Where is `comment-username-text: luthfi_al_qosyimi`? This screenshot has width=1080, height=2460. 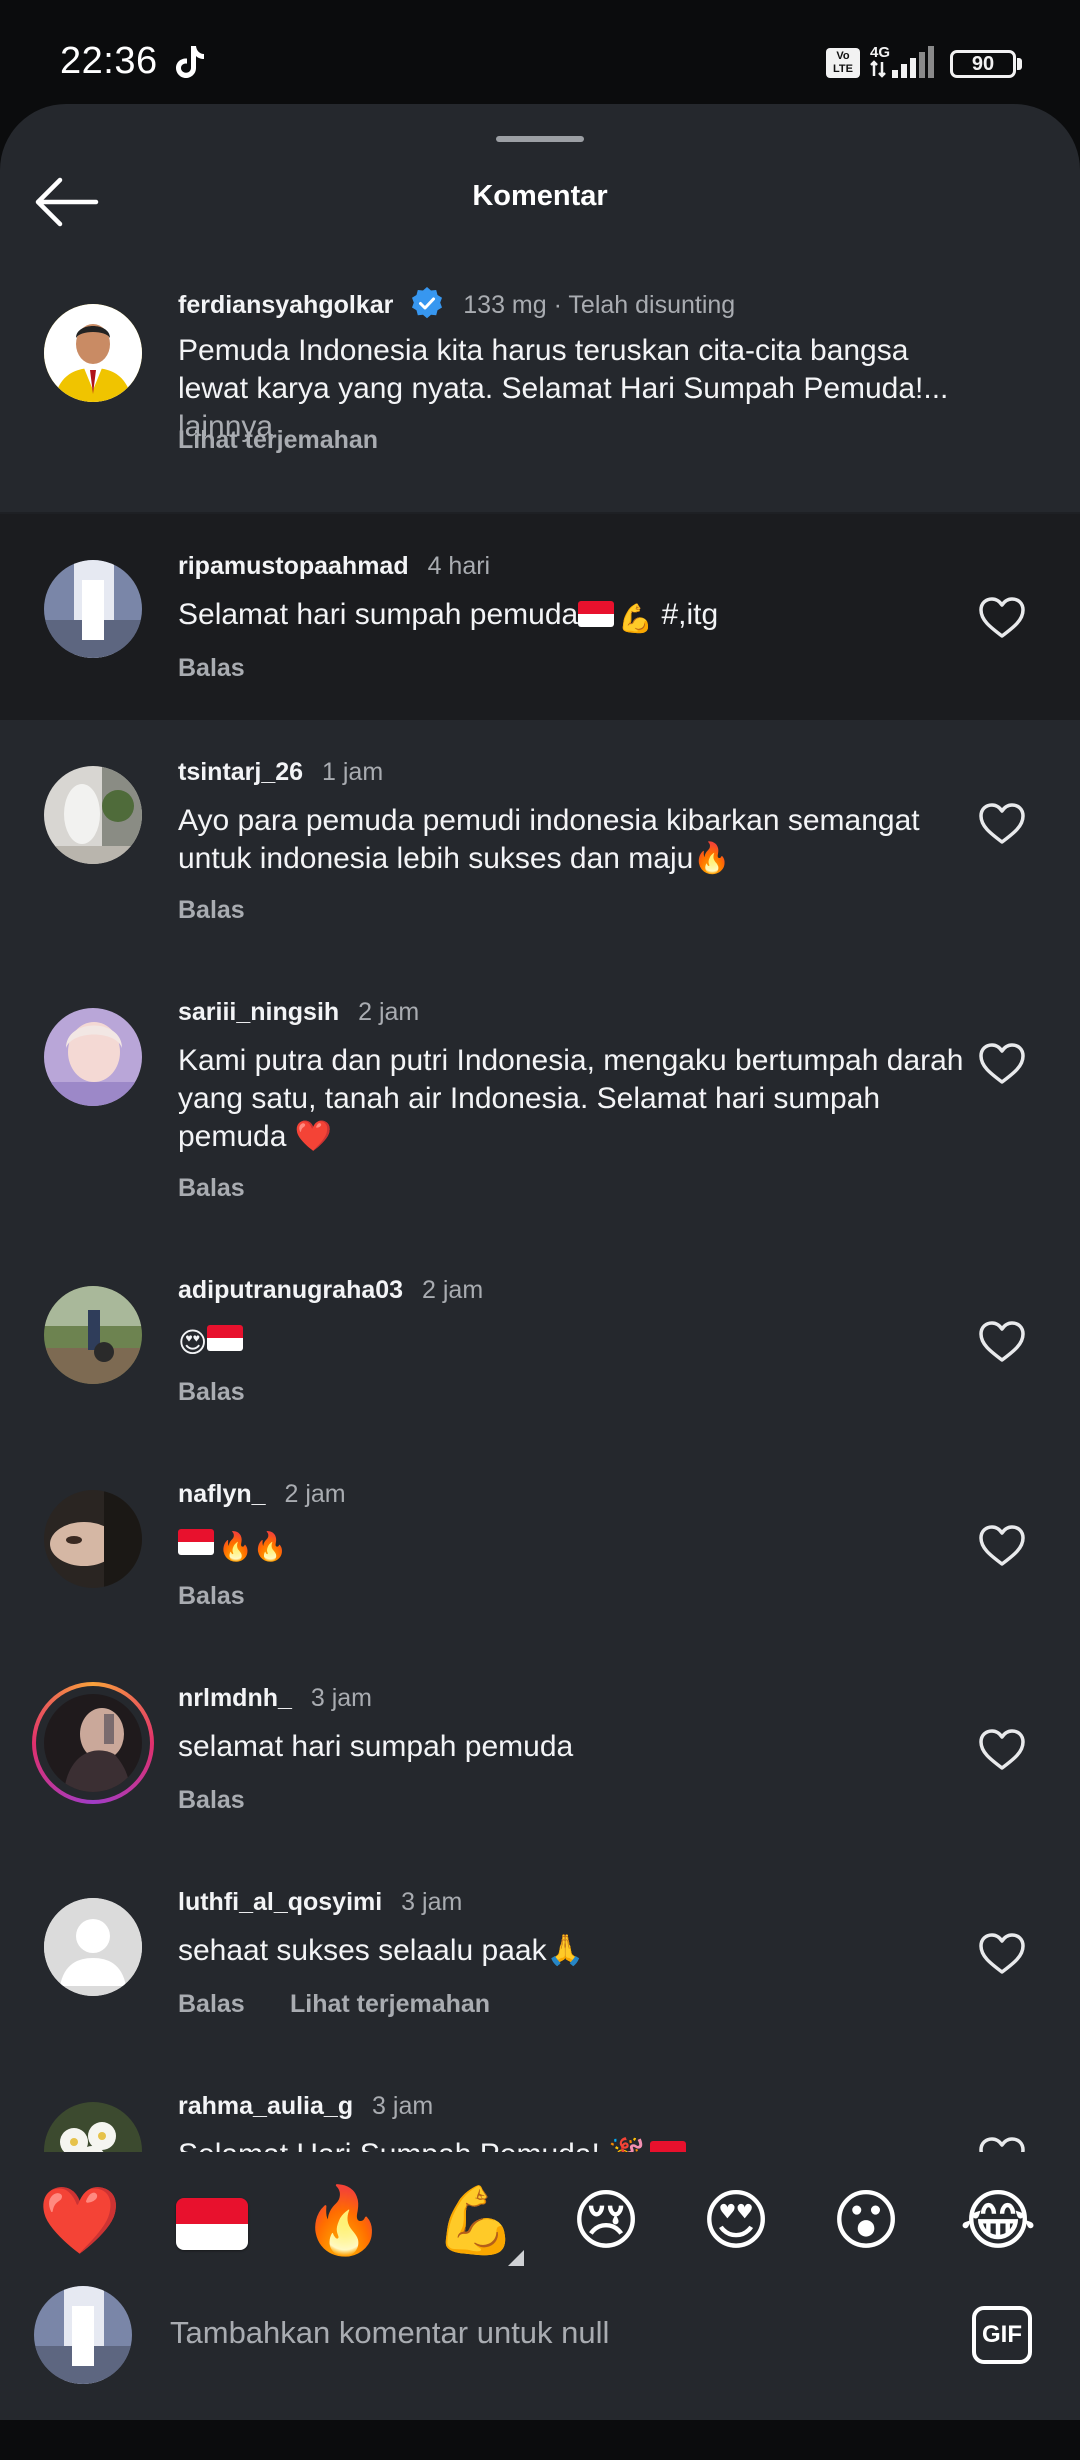
comment-username-text: luthfi_al_qosyimi is located at coordinates (280, 1902).